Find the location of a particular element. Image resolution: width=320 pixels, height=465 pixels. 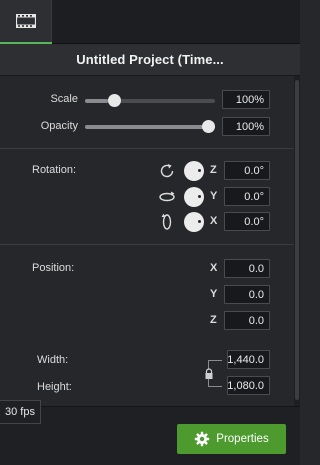

opacity-value-field: 100% is located at coordinates (246, 126).